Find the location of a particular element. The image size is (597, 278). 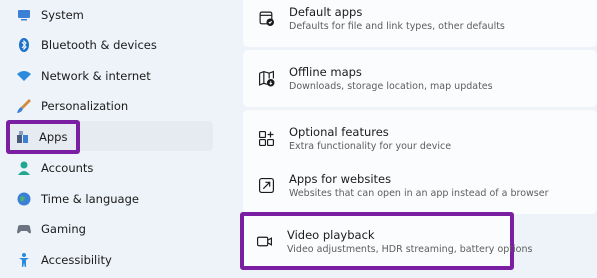

gaming-icon is located at coordinates (24, 229).